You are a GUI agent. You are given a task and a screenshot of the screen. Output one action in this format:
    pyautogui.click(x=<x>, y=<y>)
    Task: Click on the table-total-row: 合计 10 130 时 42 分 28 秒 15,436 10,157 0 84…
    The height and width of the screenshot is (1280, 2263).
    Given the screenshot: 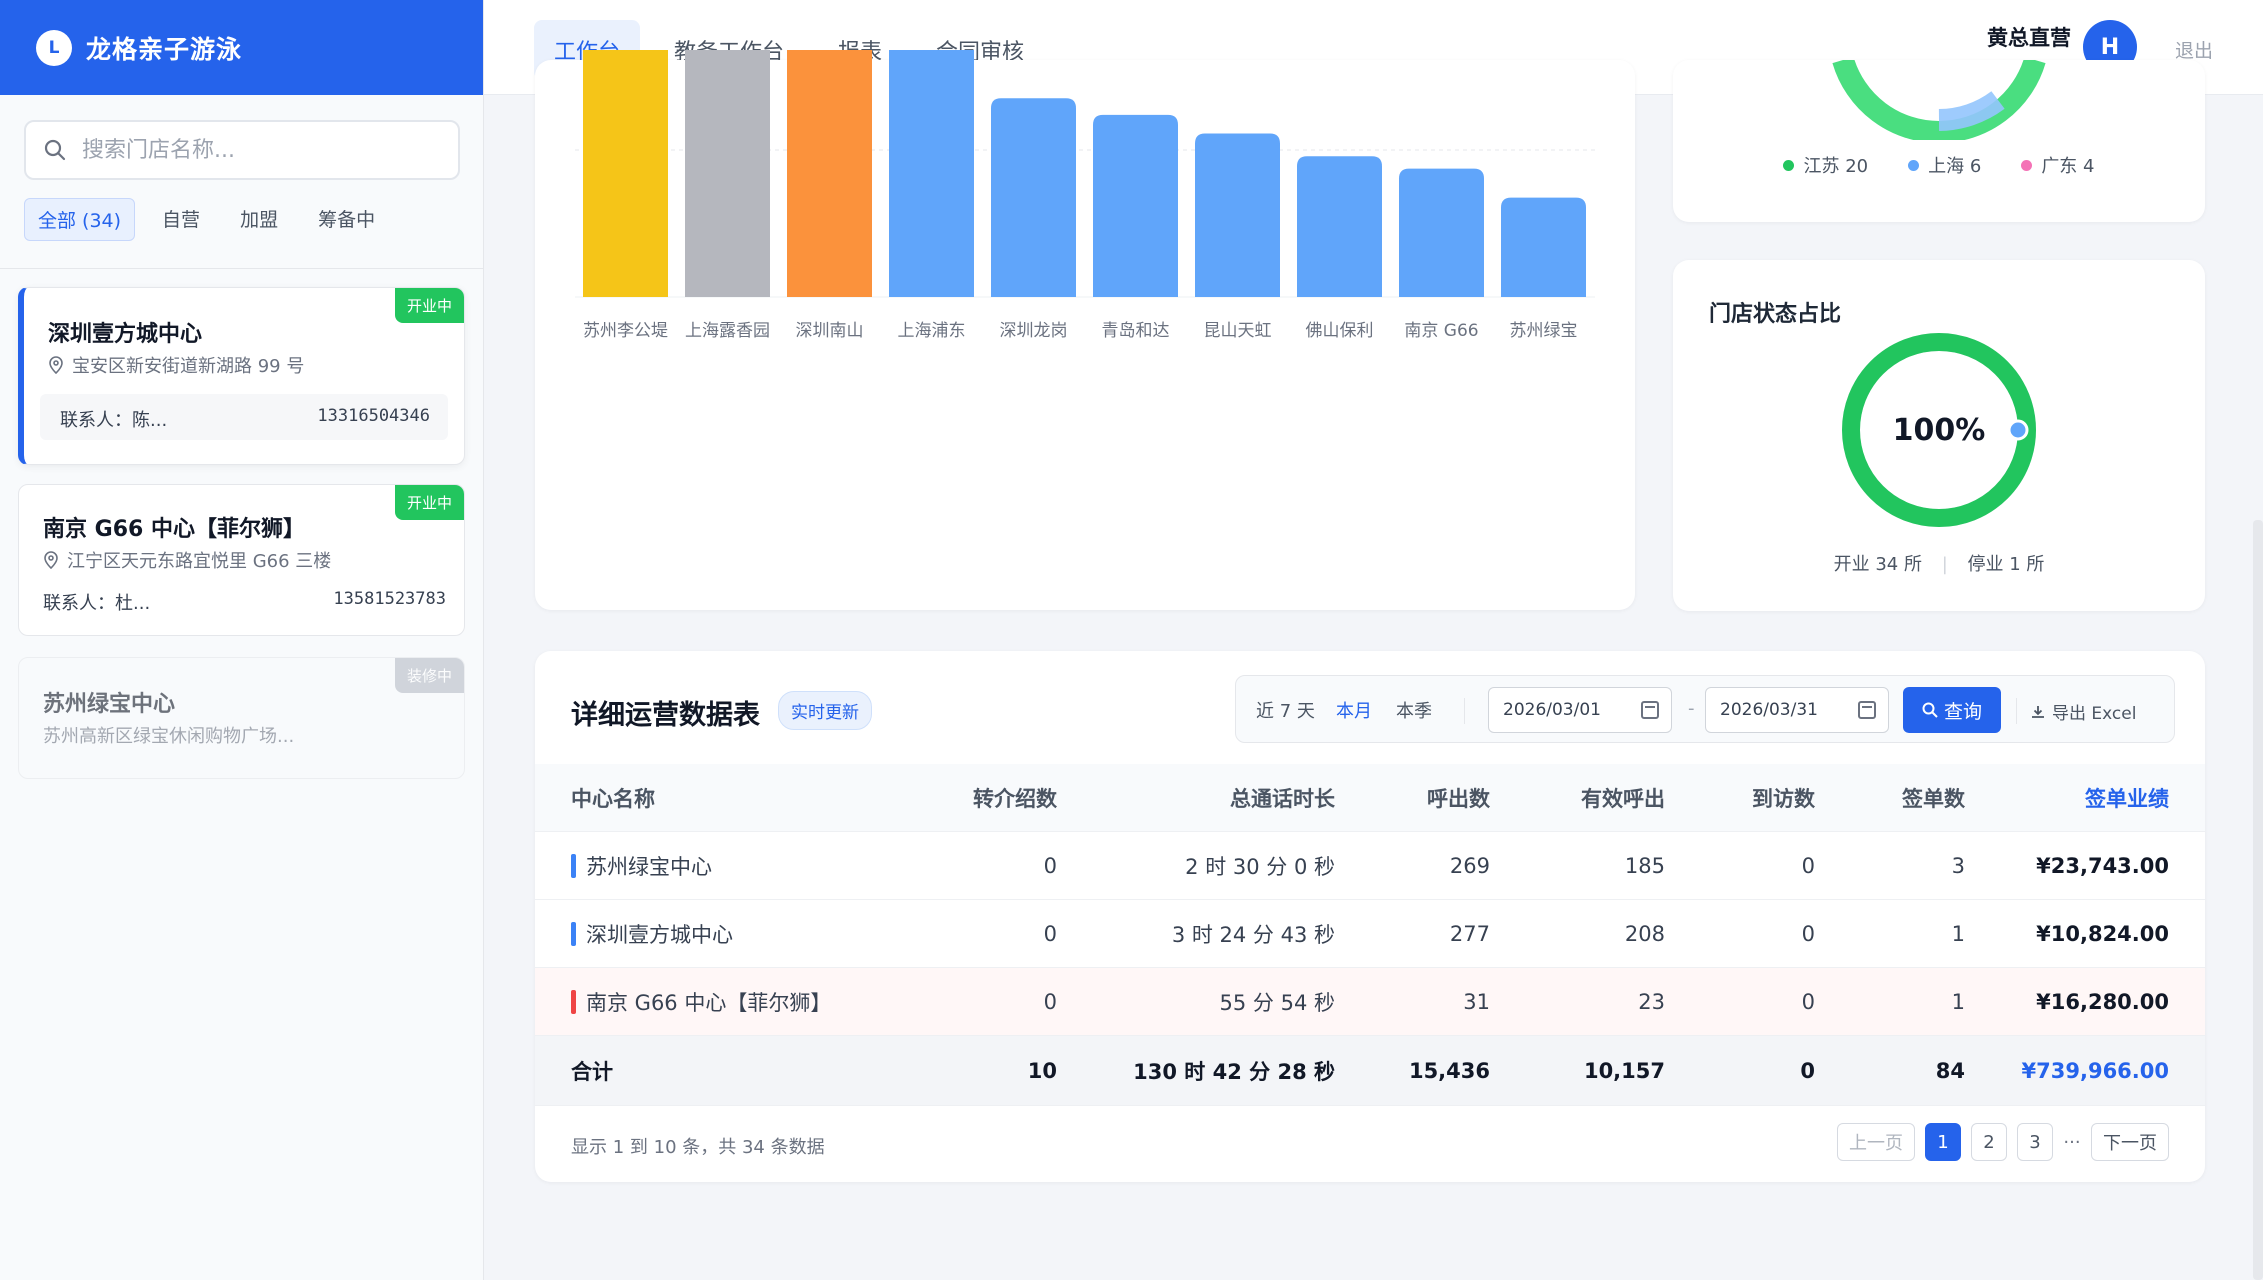 What is the action you would take?
    pyautogui.click(x=1370, y=1071)
    